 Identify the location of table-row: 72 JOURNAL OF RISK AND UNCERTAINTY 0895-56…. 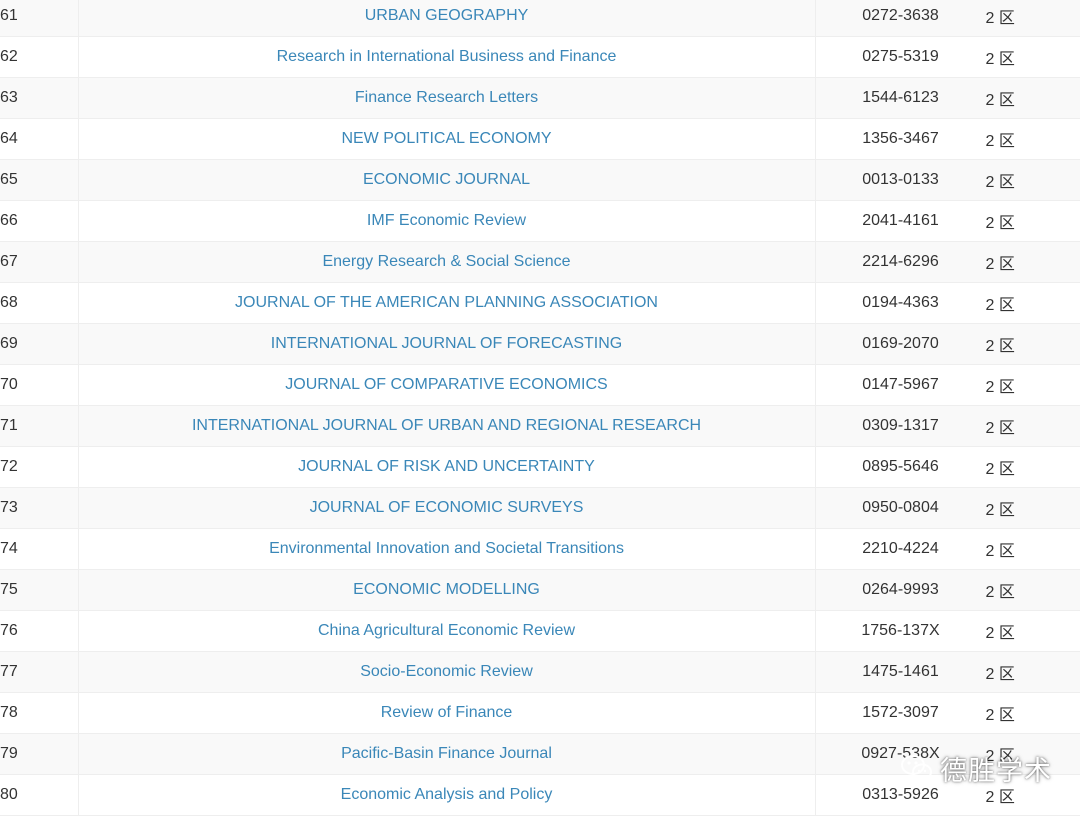
(540, 467).